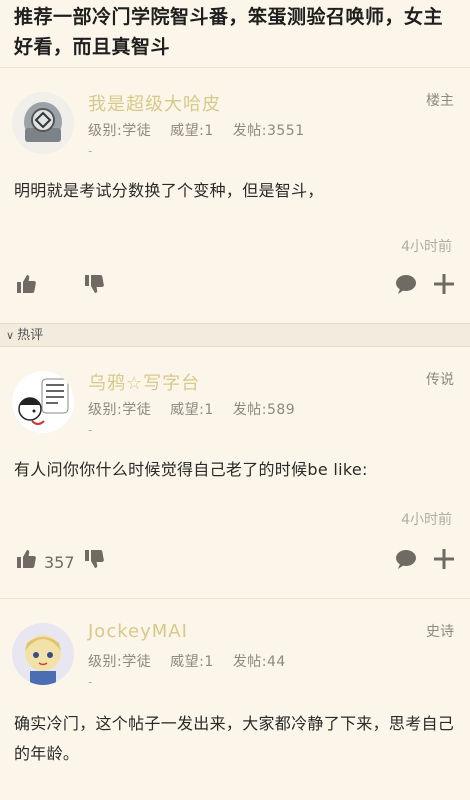 The width and height of the screenshot is (470, 800). I want to click on post-body: 明明就是考试分数换了个变种，但是智斗，, so click(169, 190).